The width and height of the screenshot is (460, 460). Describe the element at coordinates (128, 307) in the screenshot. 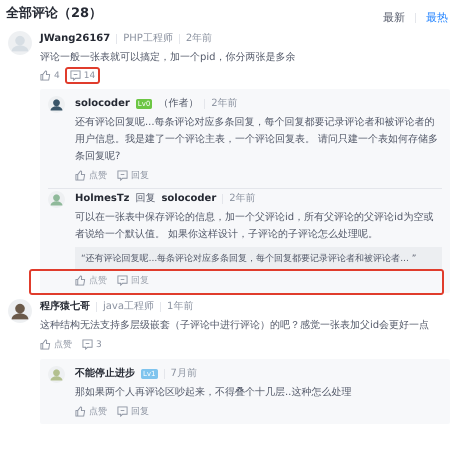

I see `user-title: java工程师` at that location.